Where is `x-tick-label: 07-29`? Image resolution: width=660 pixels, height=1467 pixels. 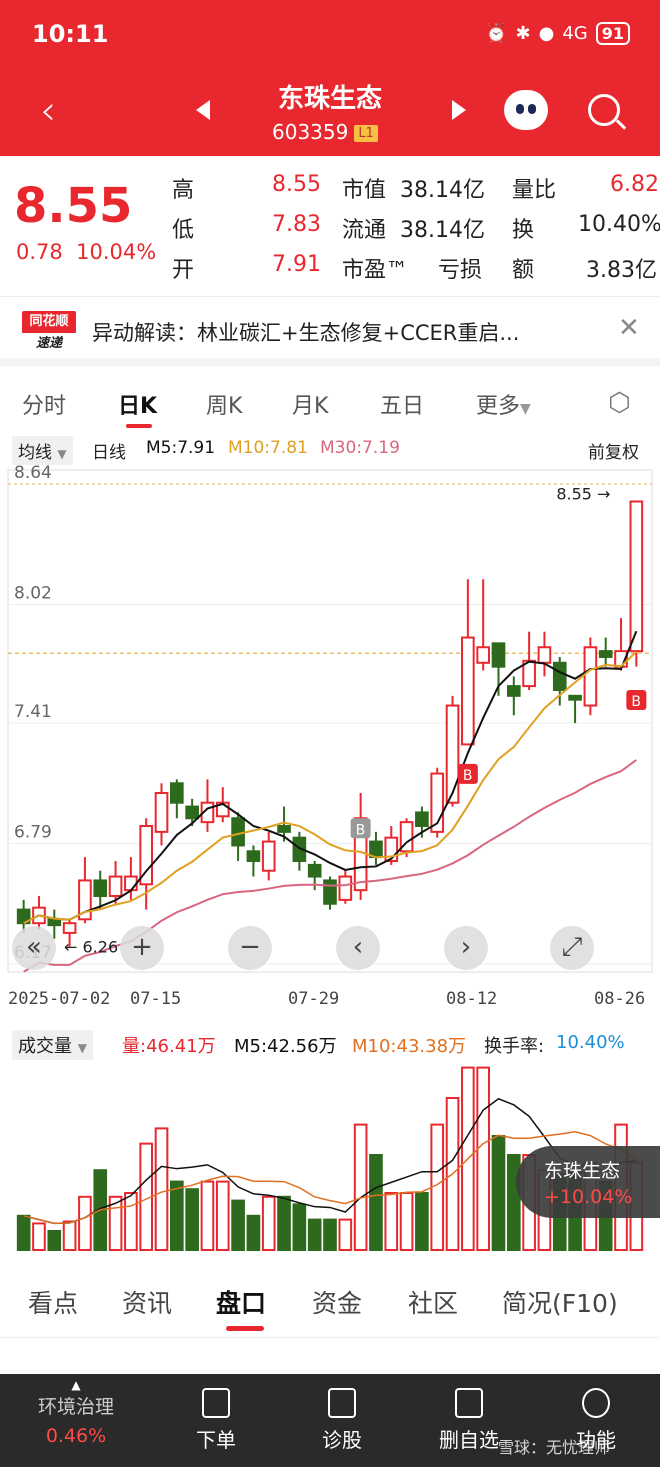 x-tick-label: 07-29 is located at coordinates (313, 999).